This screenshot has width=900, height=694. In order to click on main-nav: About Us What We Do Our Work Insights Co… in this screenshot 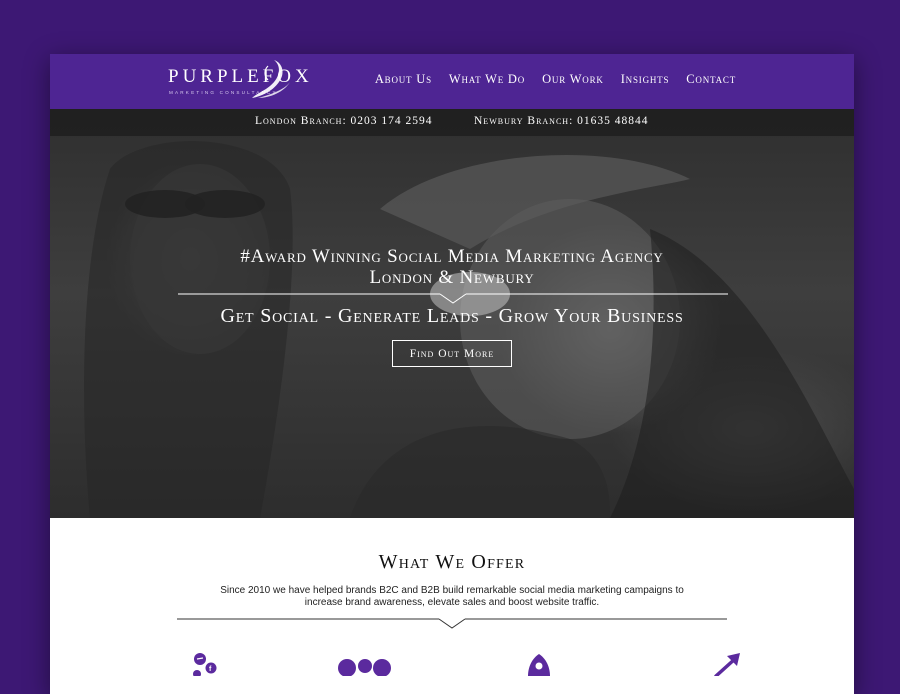, I will do `click(555, 79)`.